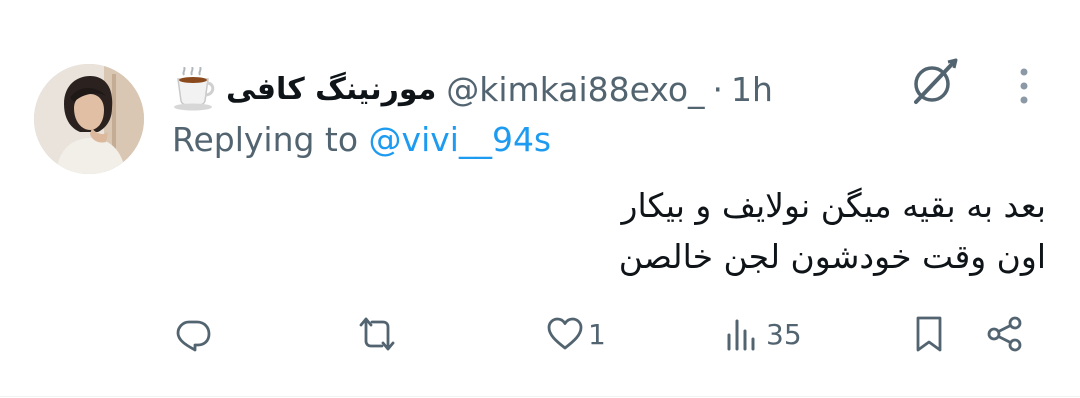 The image size is (1080, 398). I want to click on timestamp: 1h, so click(752, 89).